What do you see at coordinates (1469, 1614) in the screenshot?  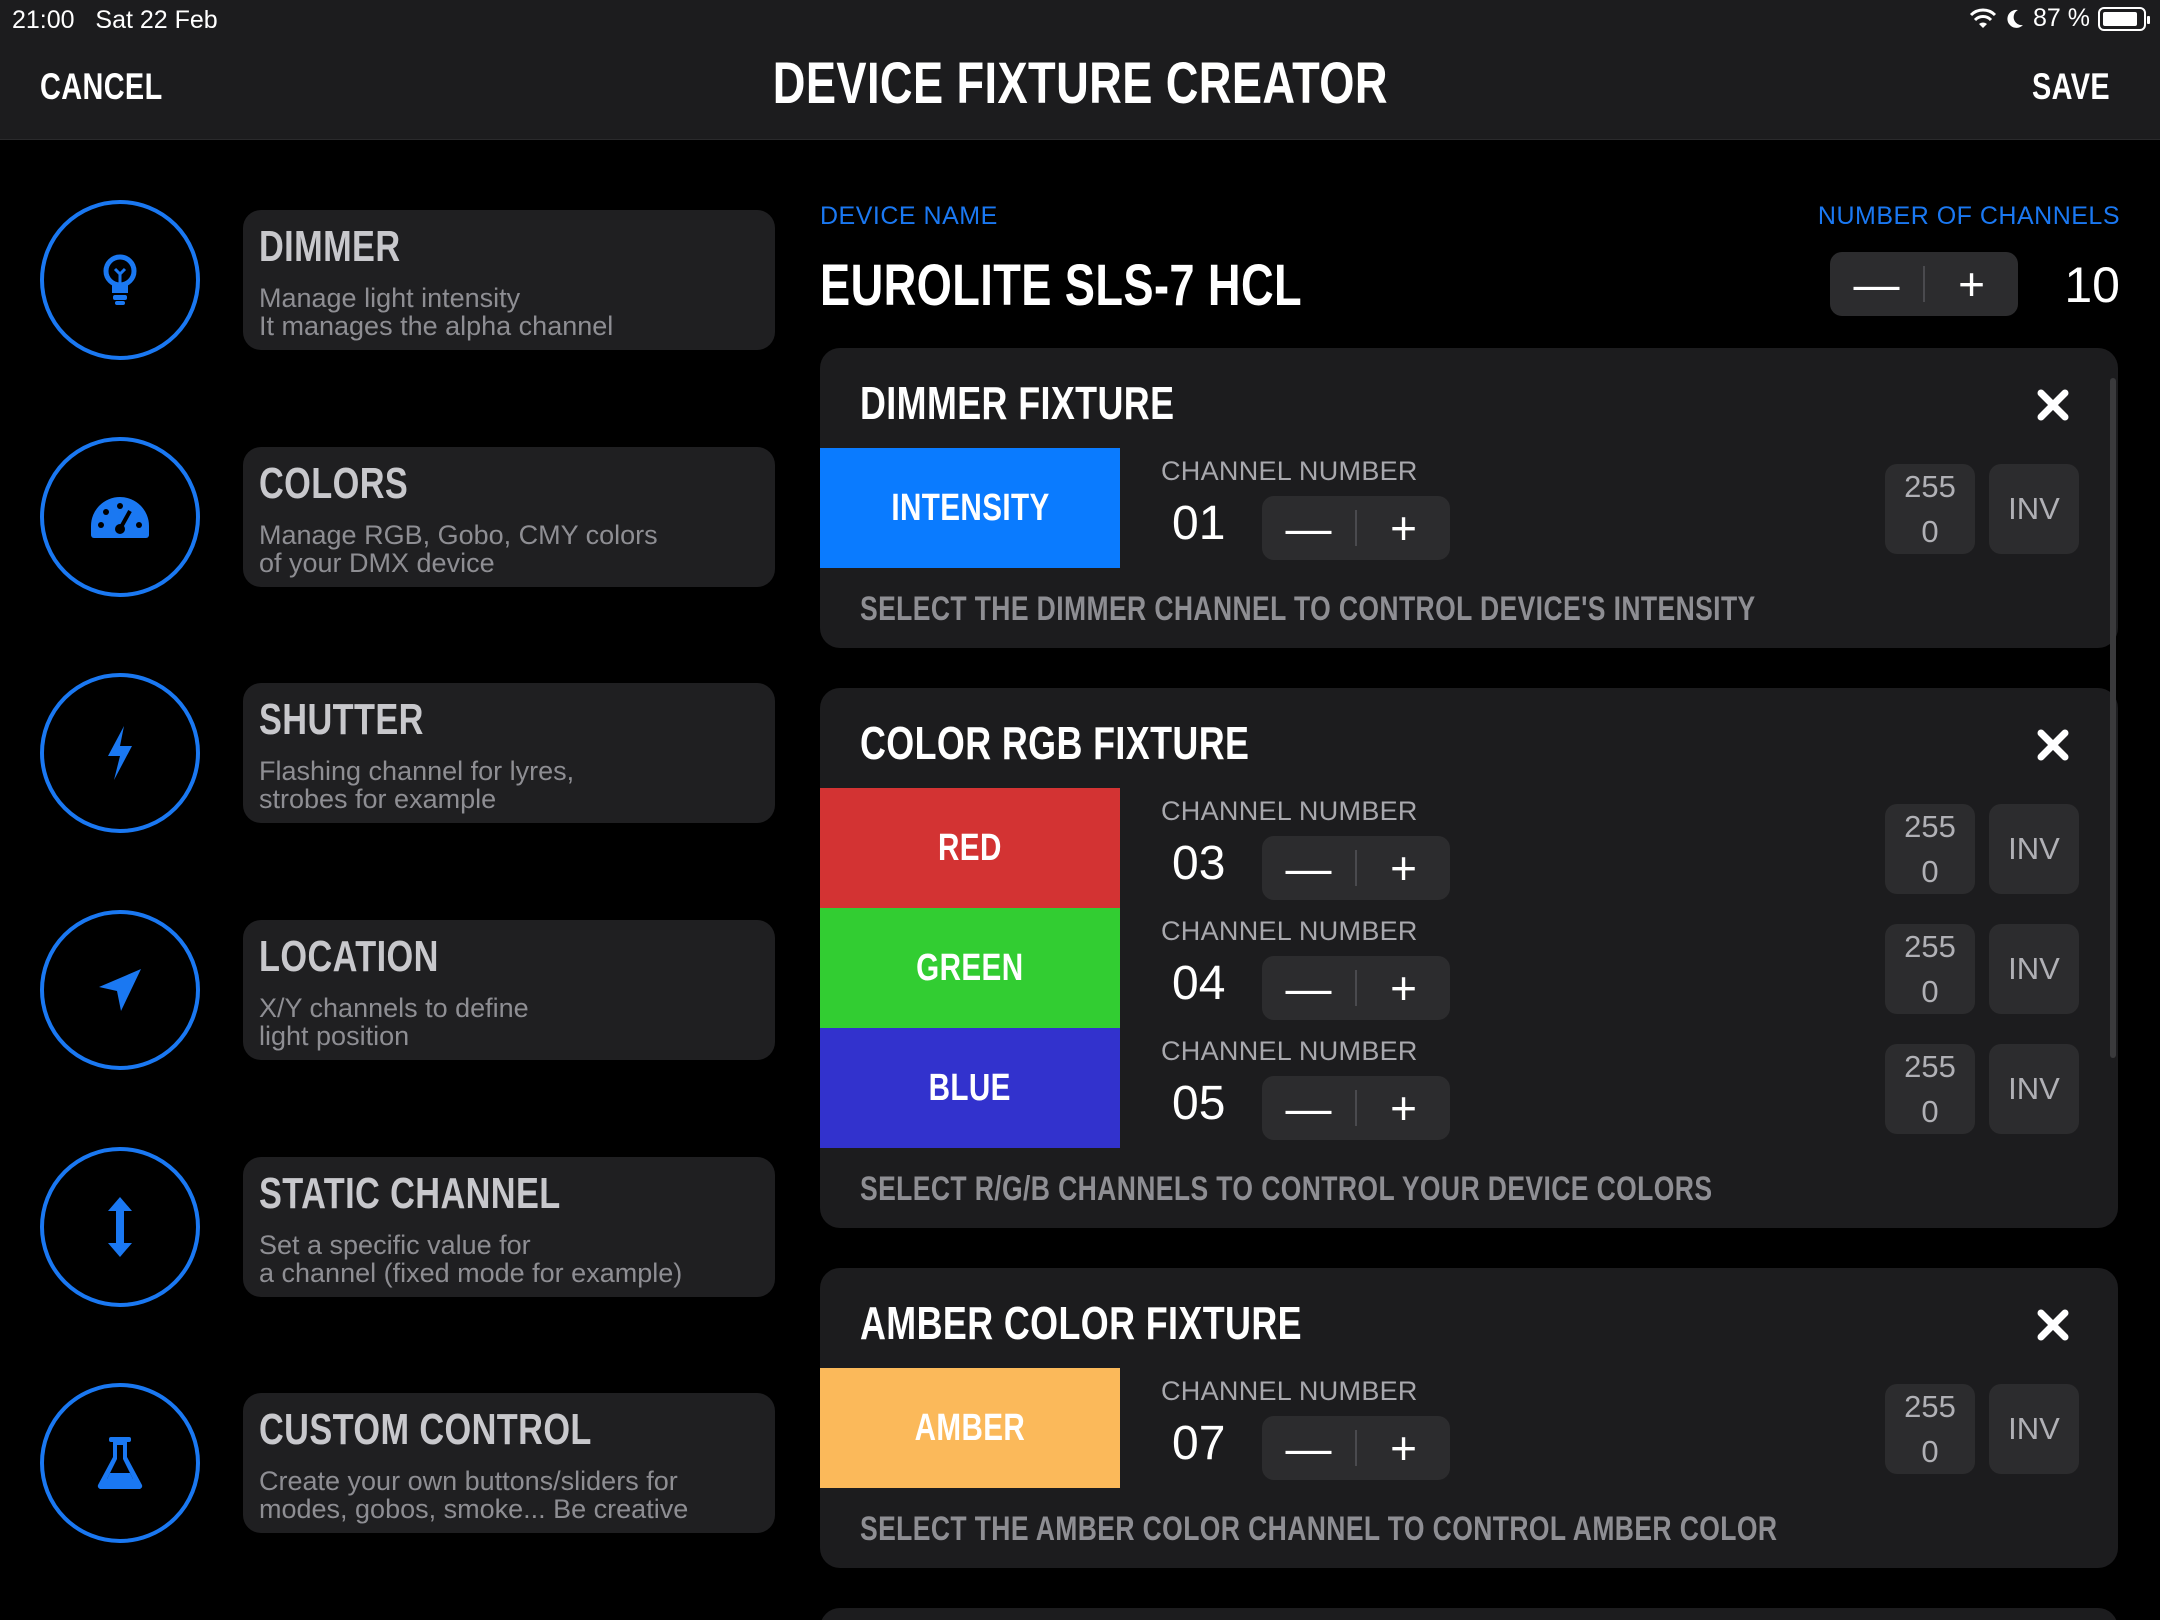 I see `fixture-card-partial` at bounding box center [1469, 1614].